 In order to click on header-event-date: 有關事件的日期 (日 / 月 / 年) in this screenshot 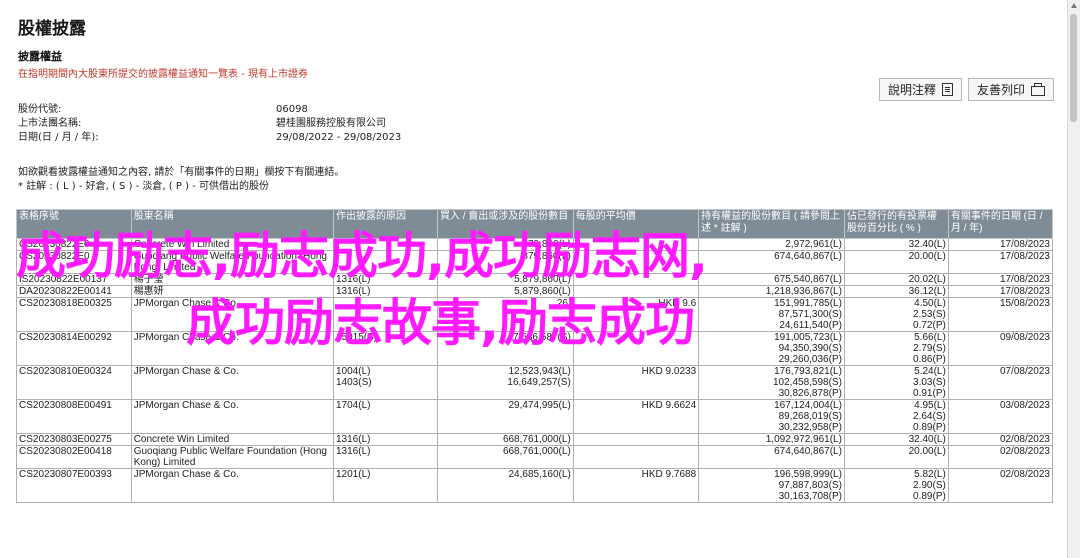, I will do `click(1000, 224)`.